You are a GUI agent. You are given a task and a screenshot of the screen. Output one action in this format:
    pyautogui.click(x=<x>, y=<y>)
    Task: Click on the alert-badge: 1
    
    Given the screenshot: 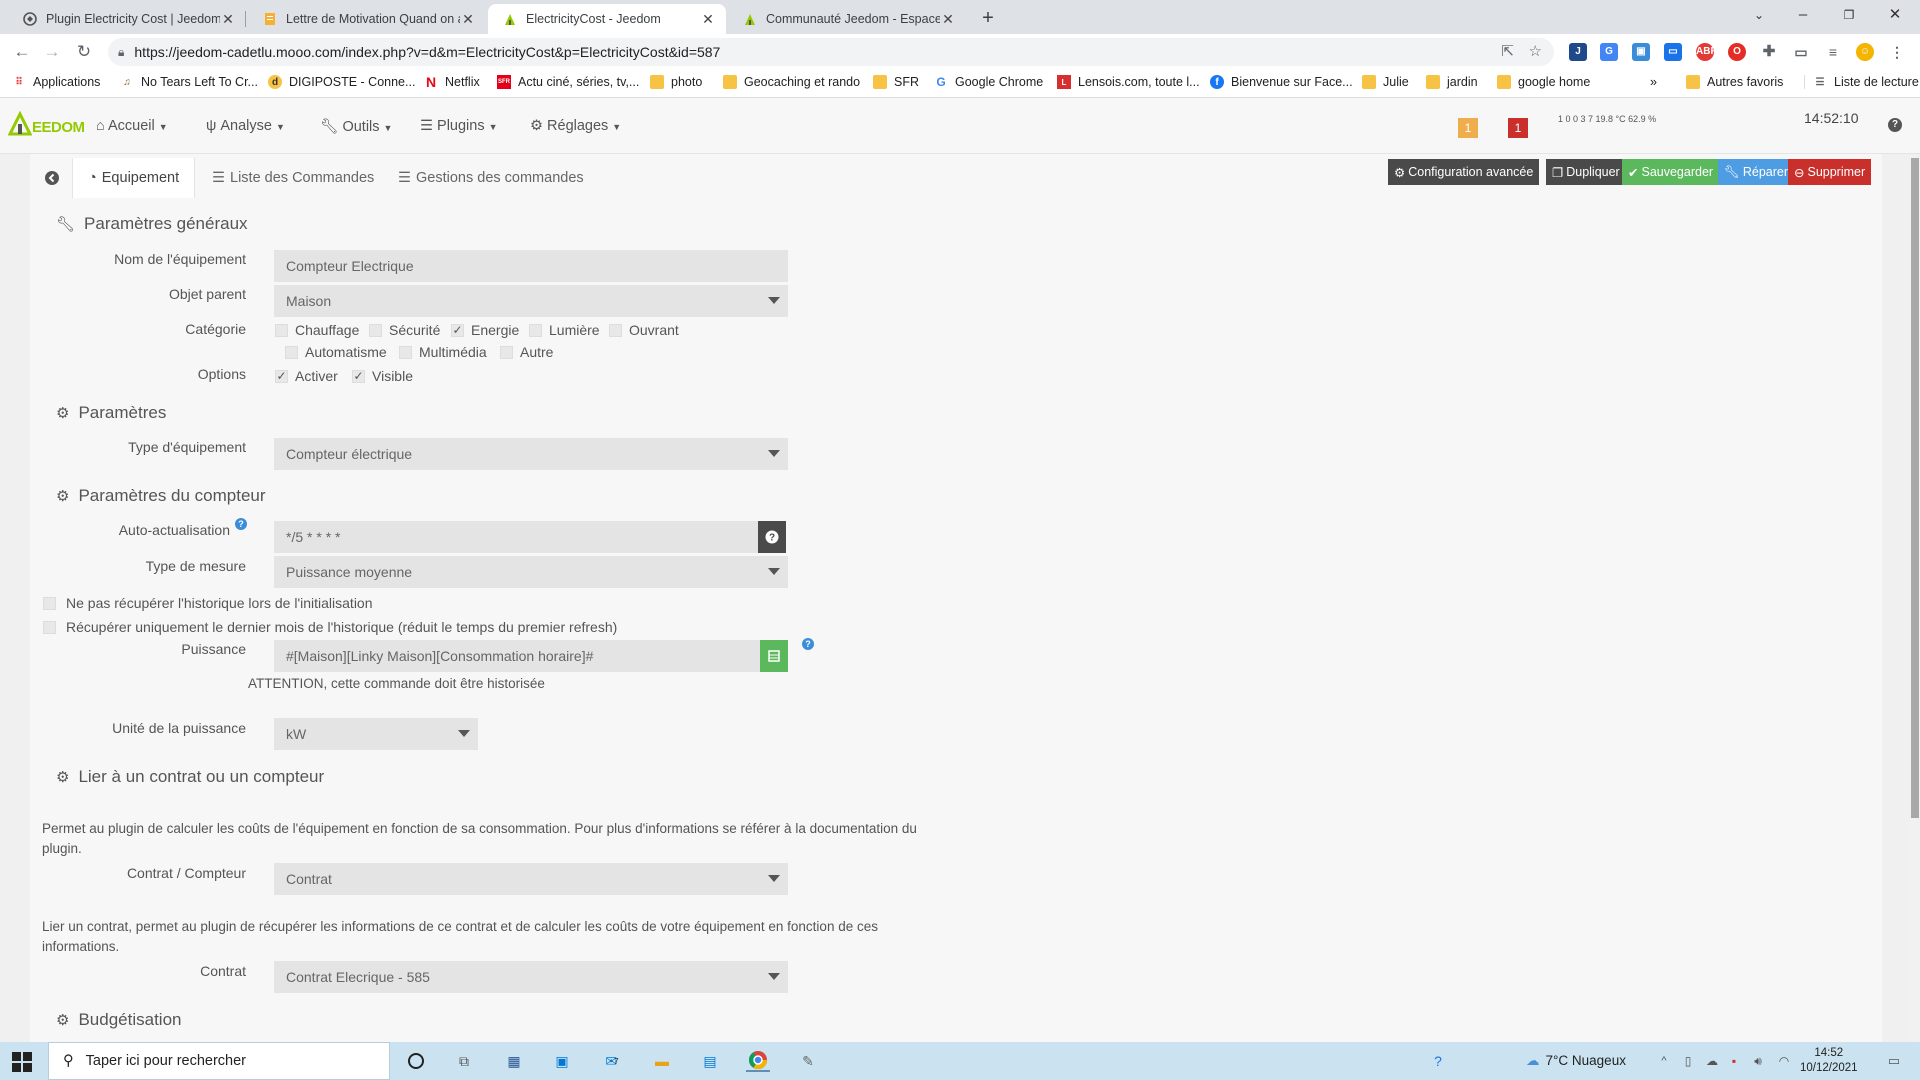 What is the action you would take?
    pyautogui.click(x=1518, y=128)
    